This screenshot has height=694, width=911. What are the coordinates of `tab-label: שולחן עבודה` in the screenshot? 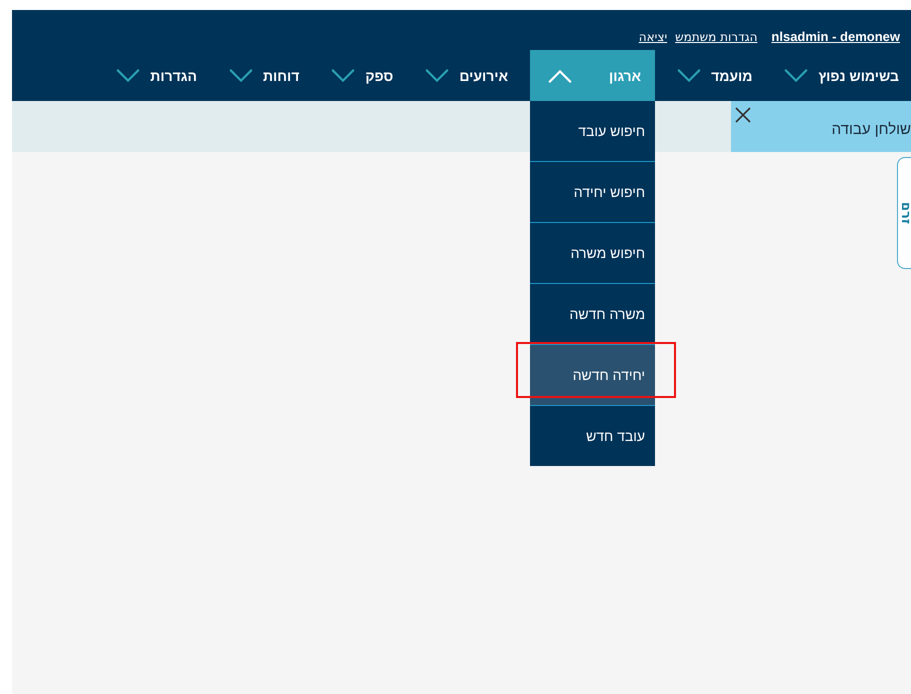 It's located at (871, 129).